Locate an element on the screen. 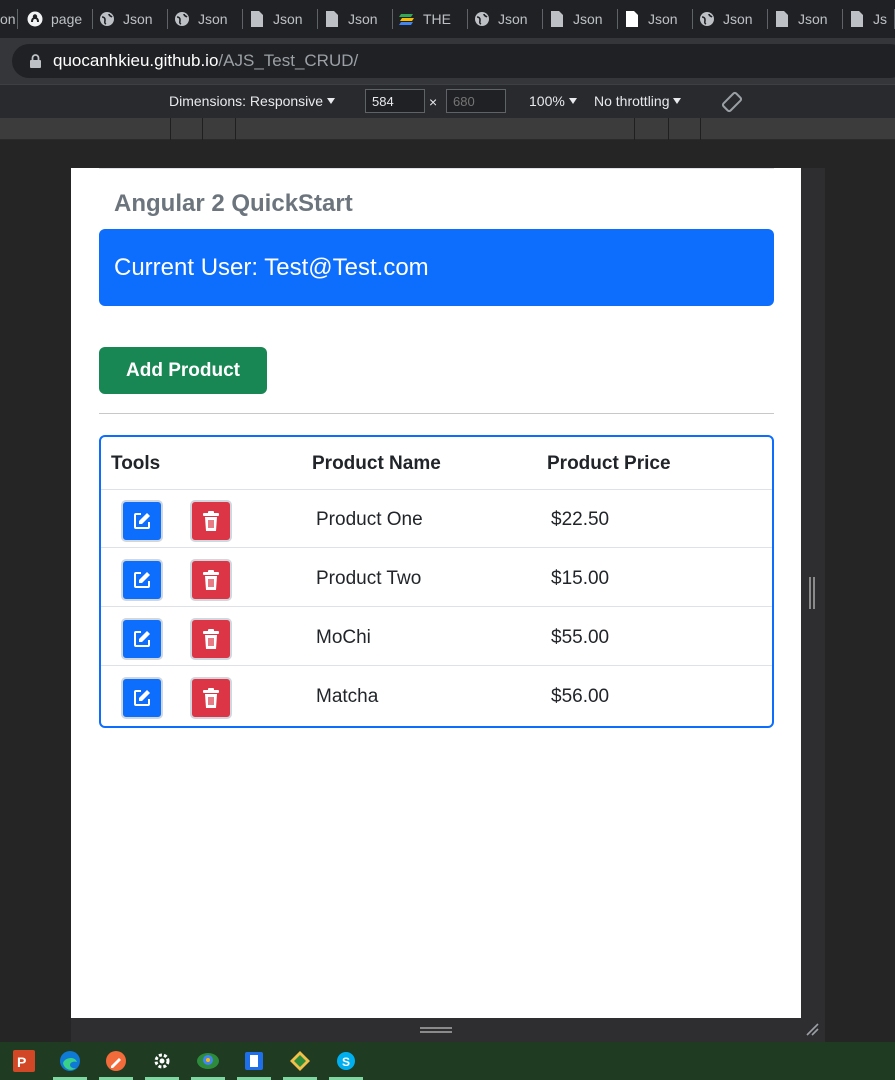 The height and width of the screenshot is (1080, 895). table-row: Product One $22.50 is located at coordinates (436, 518).